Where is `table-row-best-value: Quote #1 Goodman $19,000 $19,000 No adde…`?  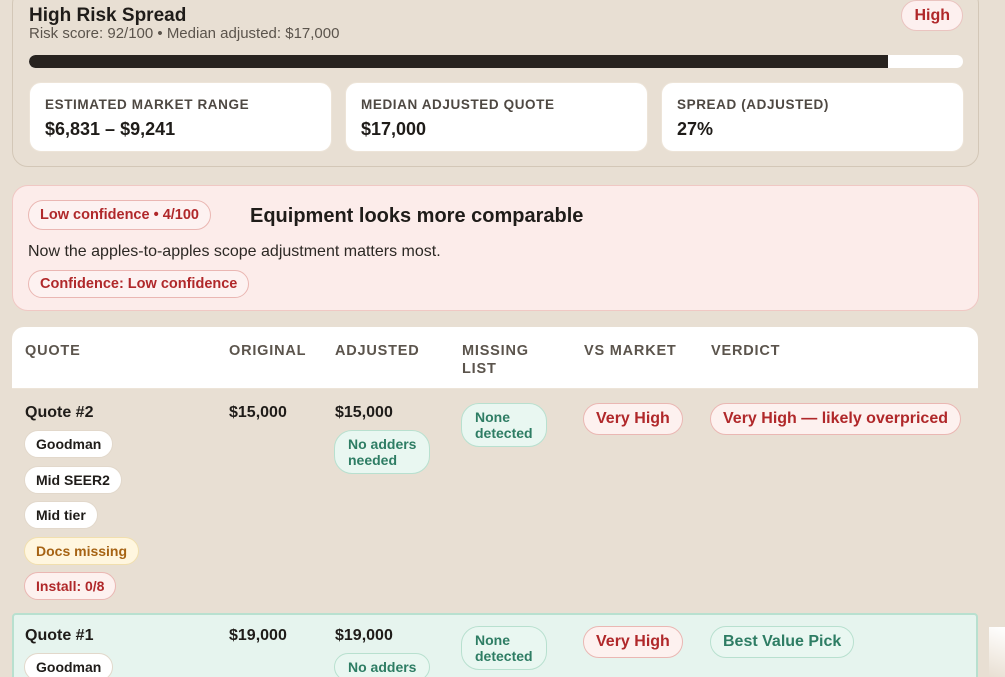 table-row-best-value: Quote #1 Goodman $19,000 $19,000 No adde… is located at coordinates (495, 645).